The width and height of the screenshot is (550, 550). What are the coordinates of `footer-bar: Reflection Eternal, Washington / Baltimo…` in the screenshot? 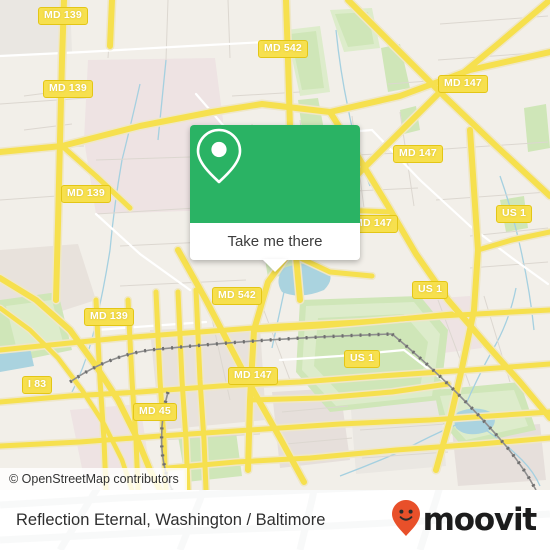 It's located at (275, 520).